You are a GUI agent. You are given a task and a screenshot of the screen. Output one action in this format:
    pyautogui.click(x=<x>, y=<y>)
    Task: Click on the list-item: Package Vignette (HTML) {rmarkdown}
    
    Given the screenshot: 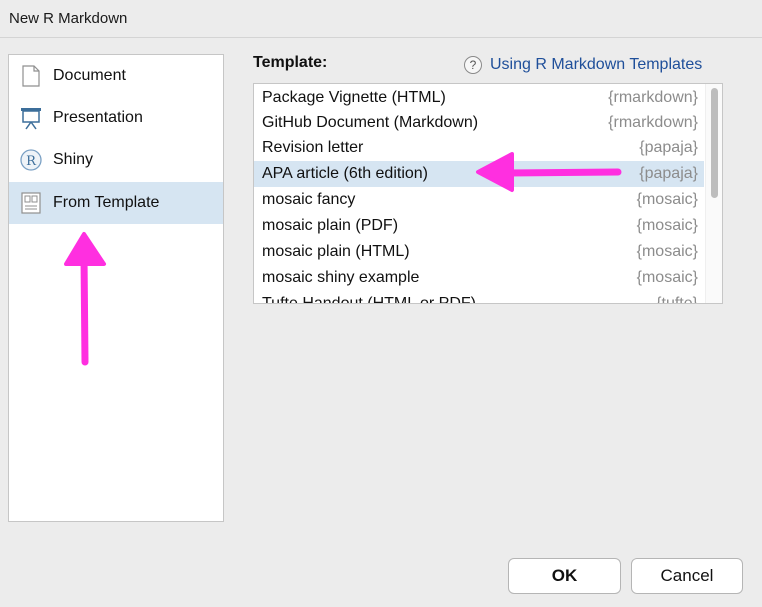 What is the action you would take?
    pyautogui.click(x=479, y=98)
    